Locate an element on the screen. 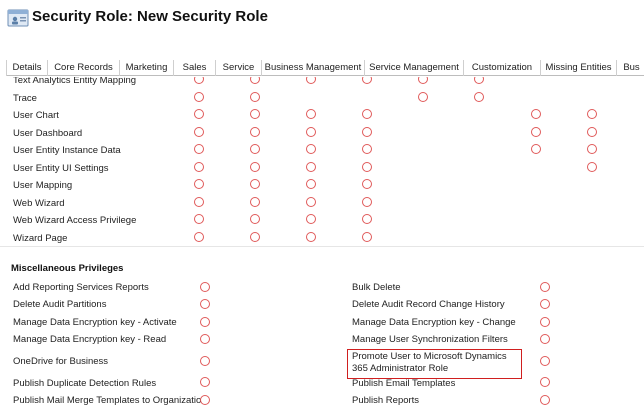  entity-label: Text Analytics Entity Mapping is located at coordinates (75, 81).